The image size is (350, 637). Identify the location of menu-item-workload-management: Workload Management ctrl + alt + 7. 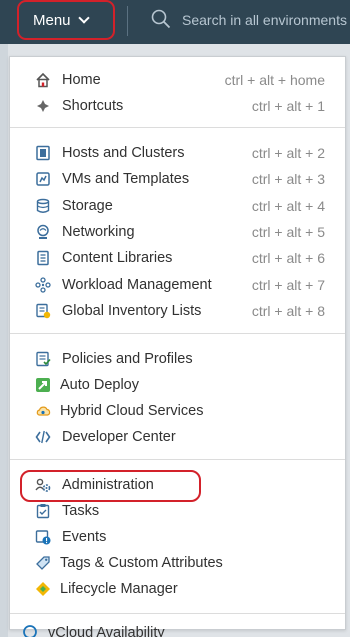
(177, 285).